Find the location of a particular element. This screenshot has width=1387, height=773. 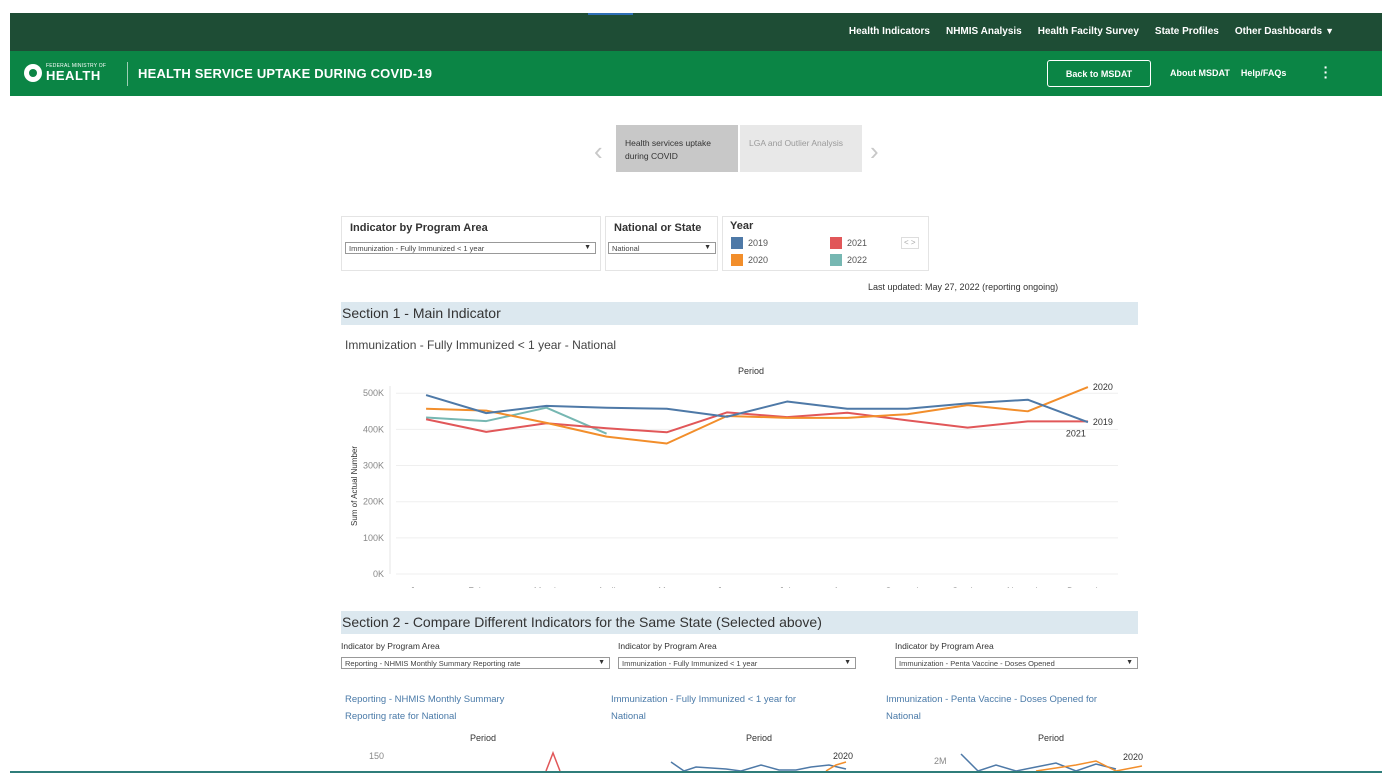

nav-state-profiles: State Profiles is located at coordinates (1187, 31).